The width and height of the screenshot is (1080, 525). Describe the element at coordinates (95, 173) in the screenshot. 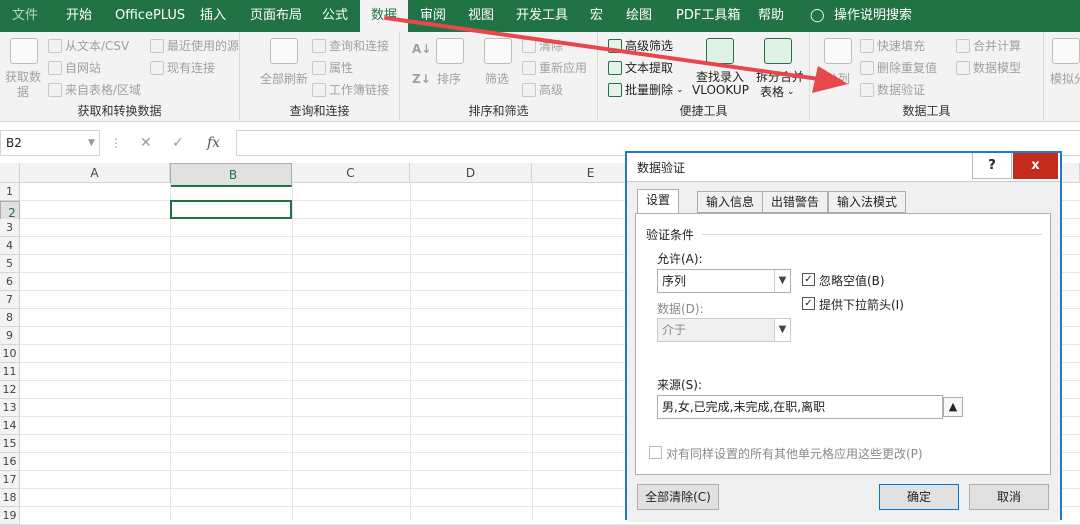

I see `column-header-a: A` at that location.